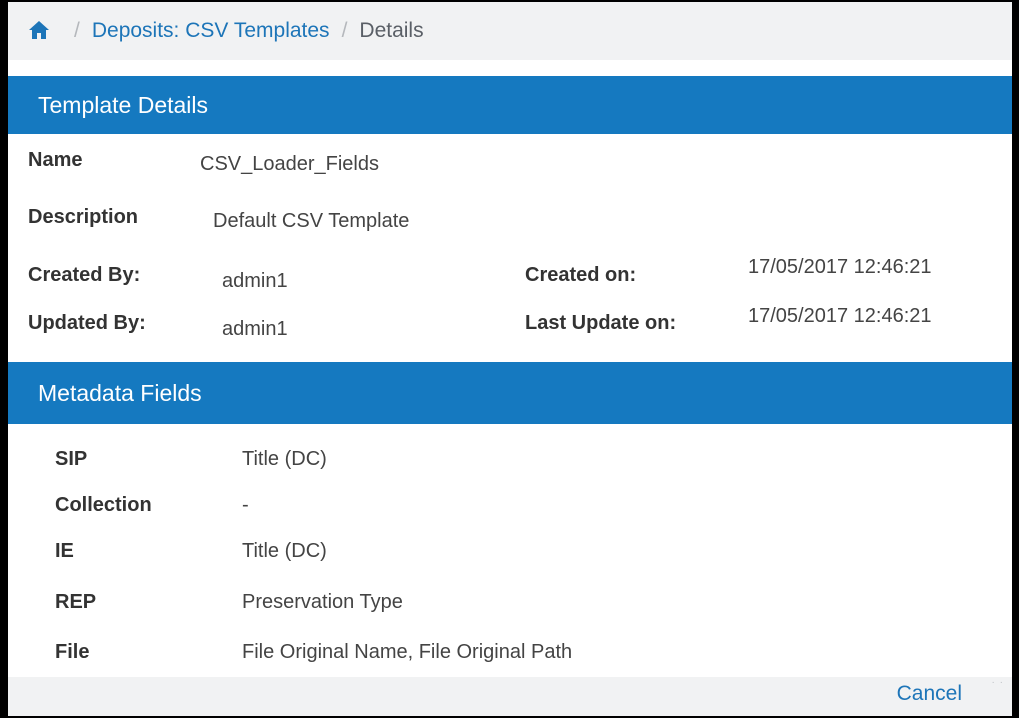 Image resolution: width=1019 pixels, height=718 pixels. I want to click on breadcrumb-link-csv-templates: Deposits: CSV Templates, so click(211, 31).